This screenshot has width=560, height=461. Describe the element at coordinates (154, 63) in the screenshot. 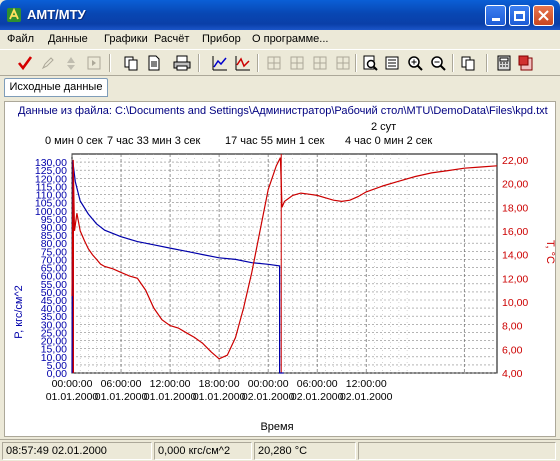

I see `page-button` at that location.